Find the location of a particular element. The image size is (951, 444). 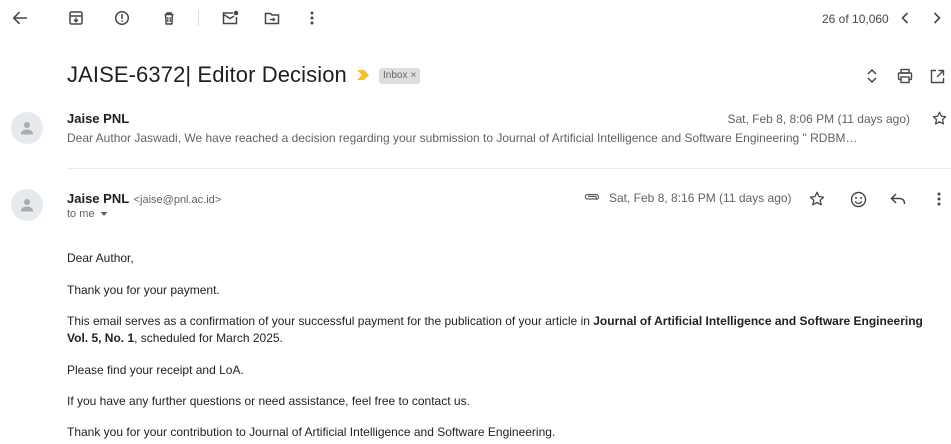

body-paragraph: Thank you for your payment. is located at coordinates (143, 290).